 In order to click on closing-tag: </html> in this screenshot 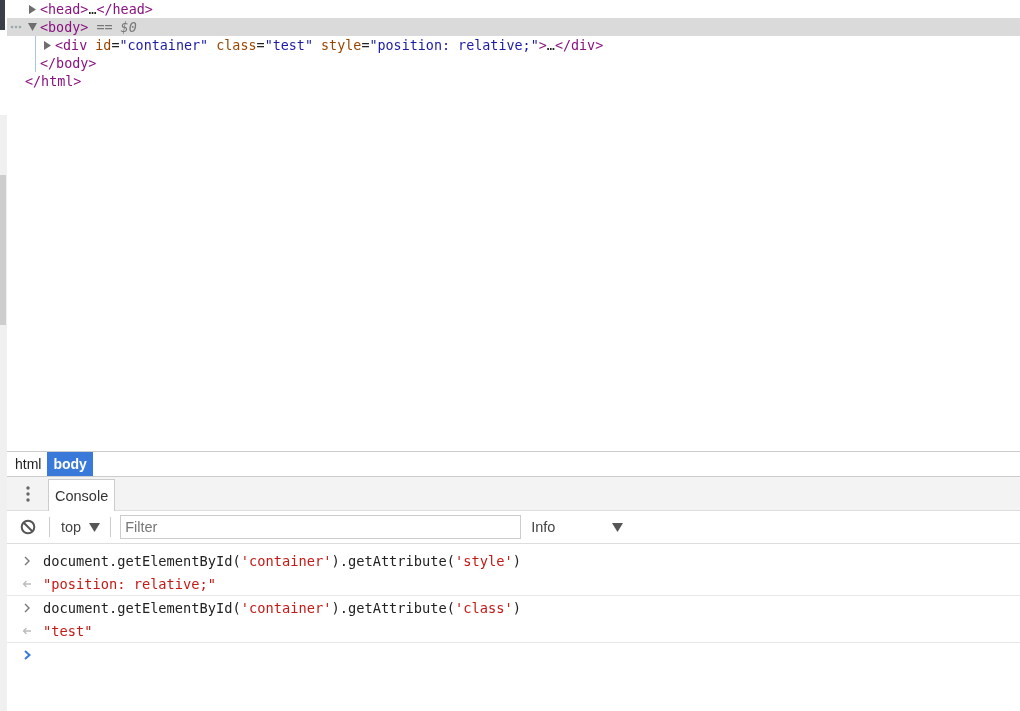, I will do `click(53, 81)`.